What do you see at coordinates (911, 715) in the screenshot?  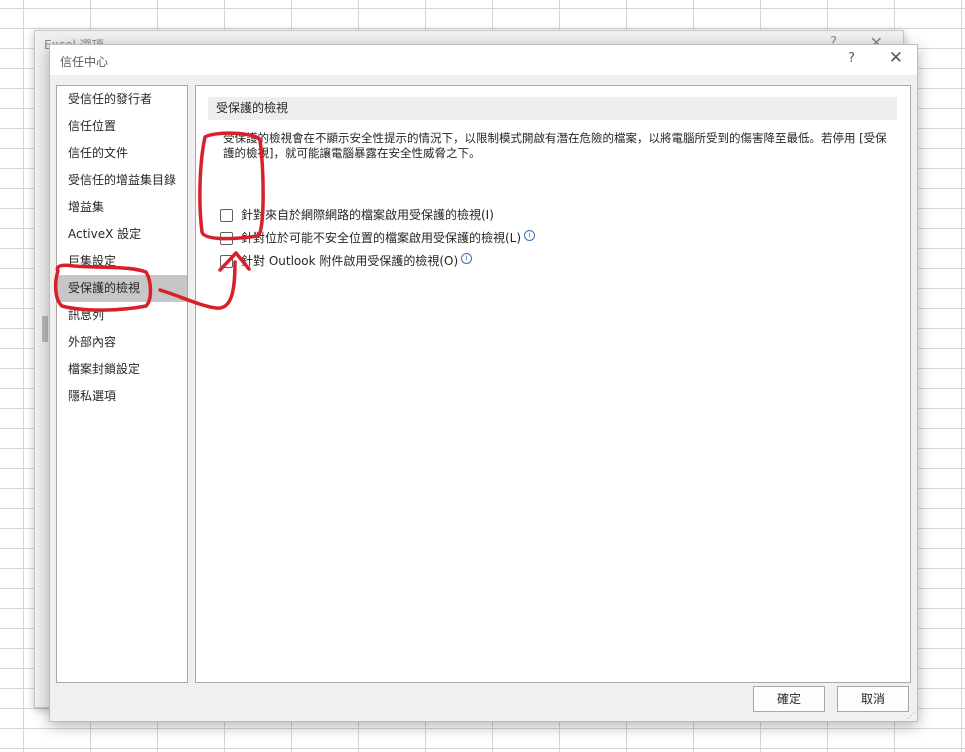 I see `resize-grip-icon: ⋰` at bounding box center [911, 715].